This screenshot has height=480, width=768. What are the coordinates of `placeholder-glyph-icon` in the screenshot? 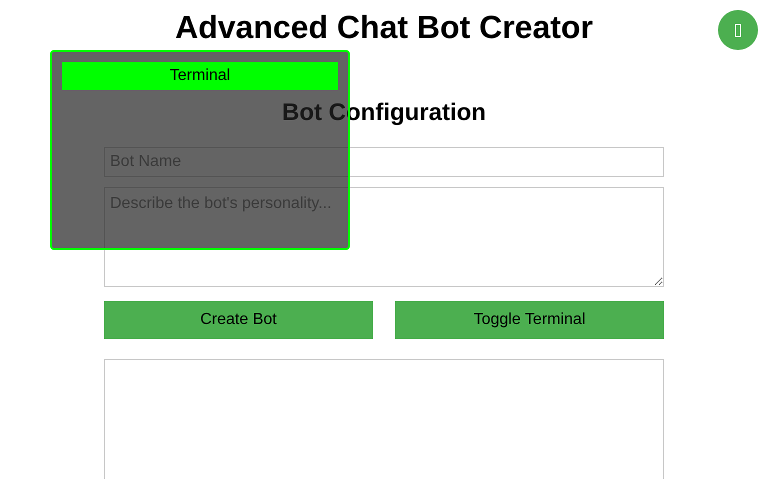 It's located at (738, 30).